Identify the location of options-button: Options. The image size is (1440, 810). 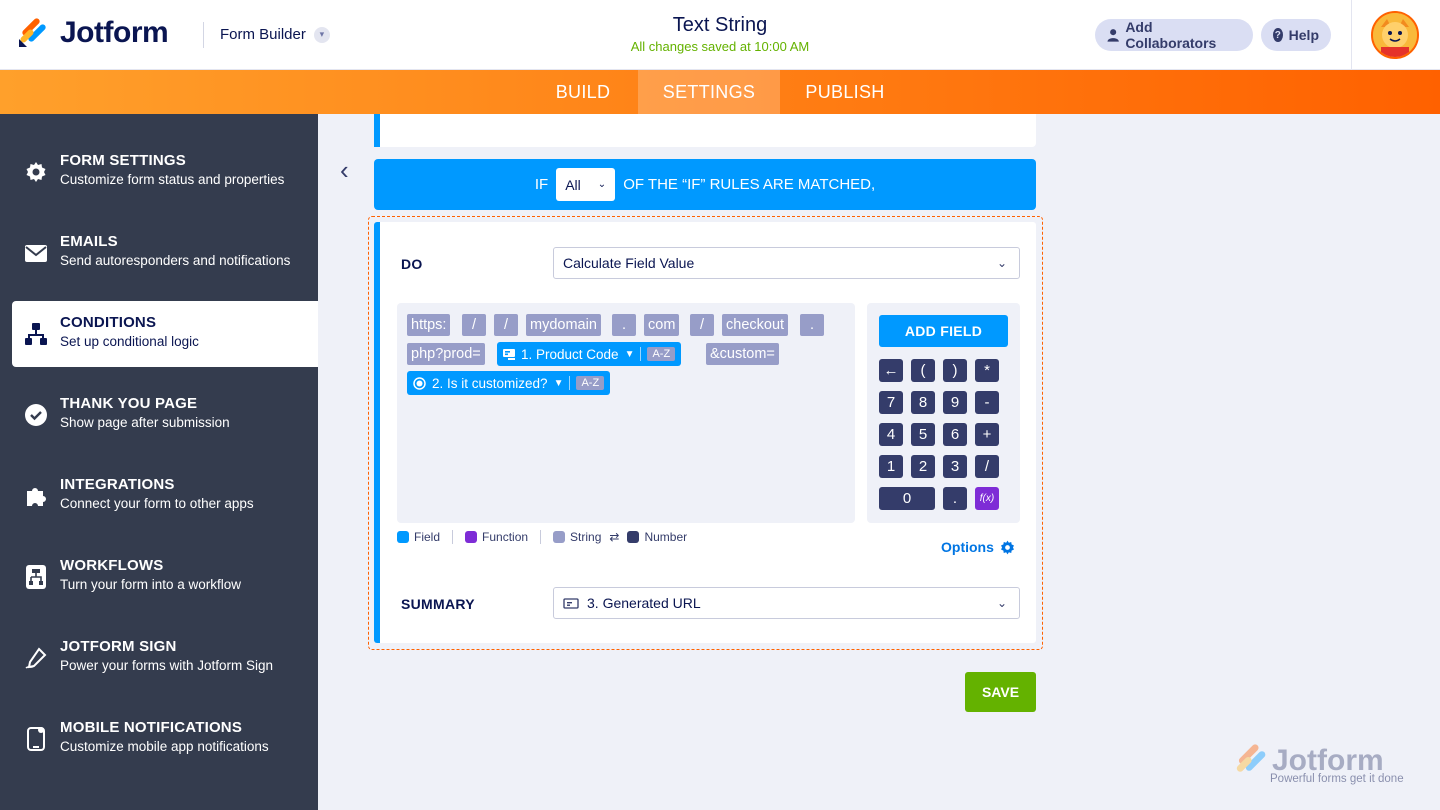
(978, 547).